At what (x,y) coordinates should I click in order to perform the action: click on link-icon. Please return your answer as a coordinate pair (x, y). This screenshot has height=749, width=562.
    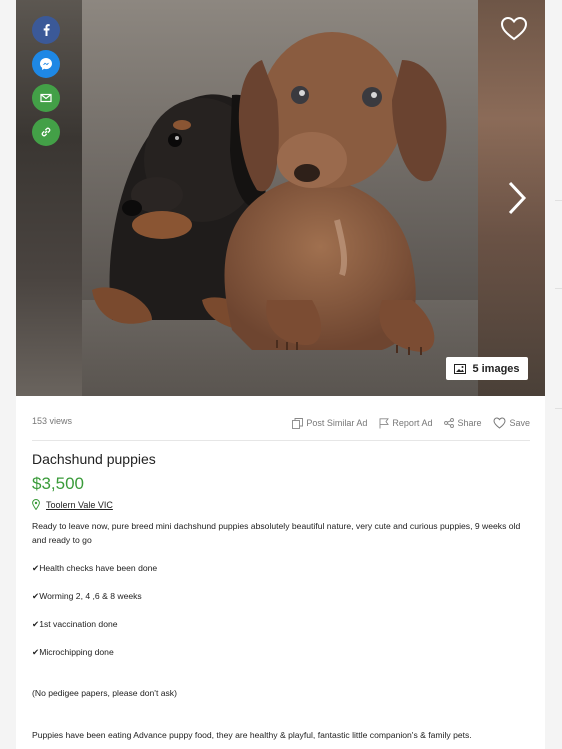
    Looking at the image, I should click on (46, 132).